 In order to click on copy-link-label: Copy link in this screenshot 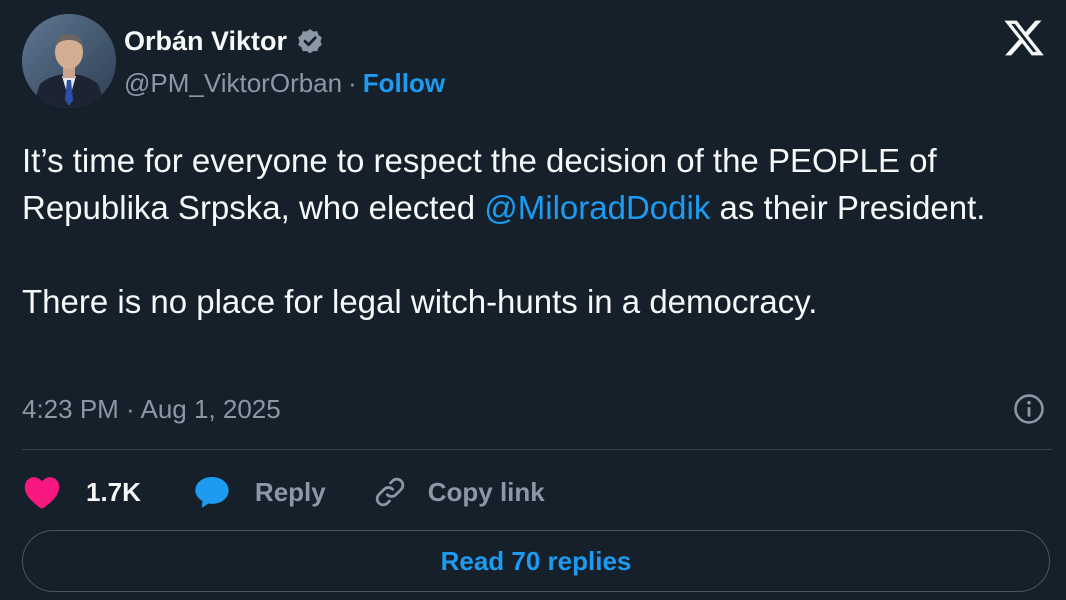, I will do `click(486, 491)`.